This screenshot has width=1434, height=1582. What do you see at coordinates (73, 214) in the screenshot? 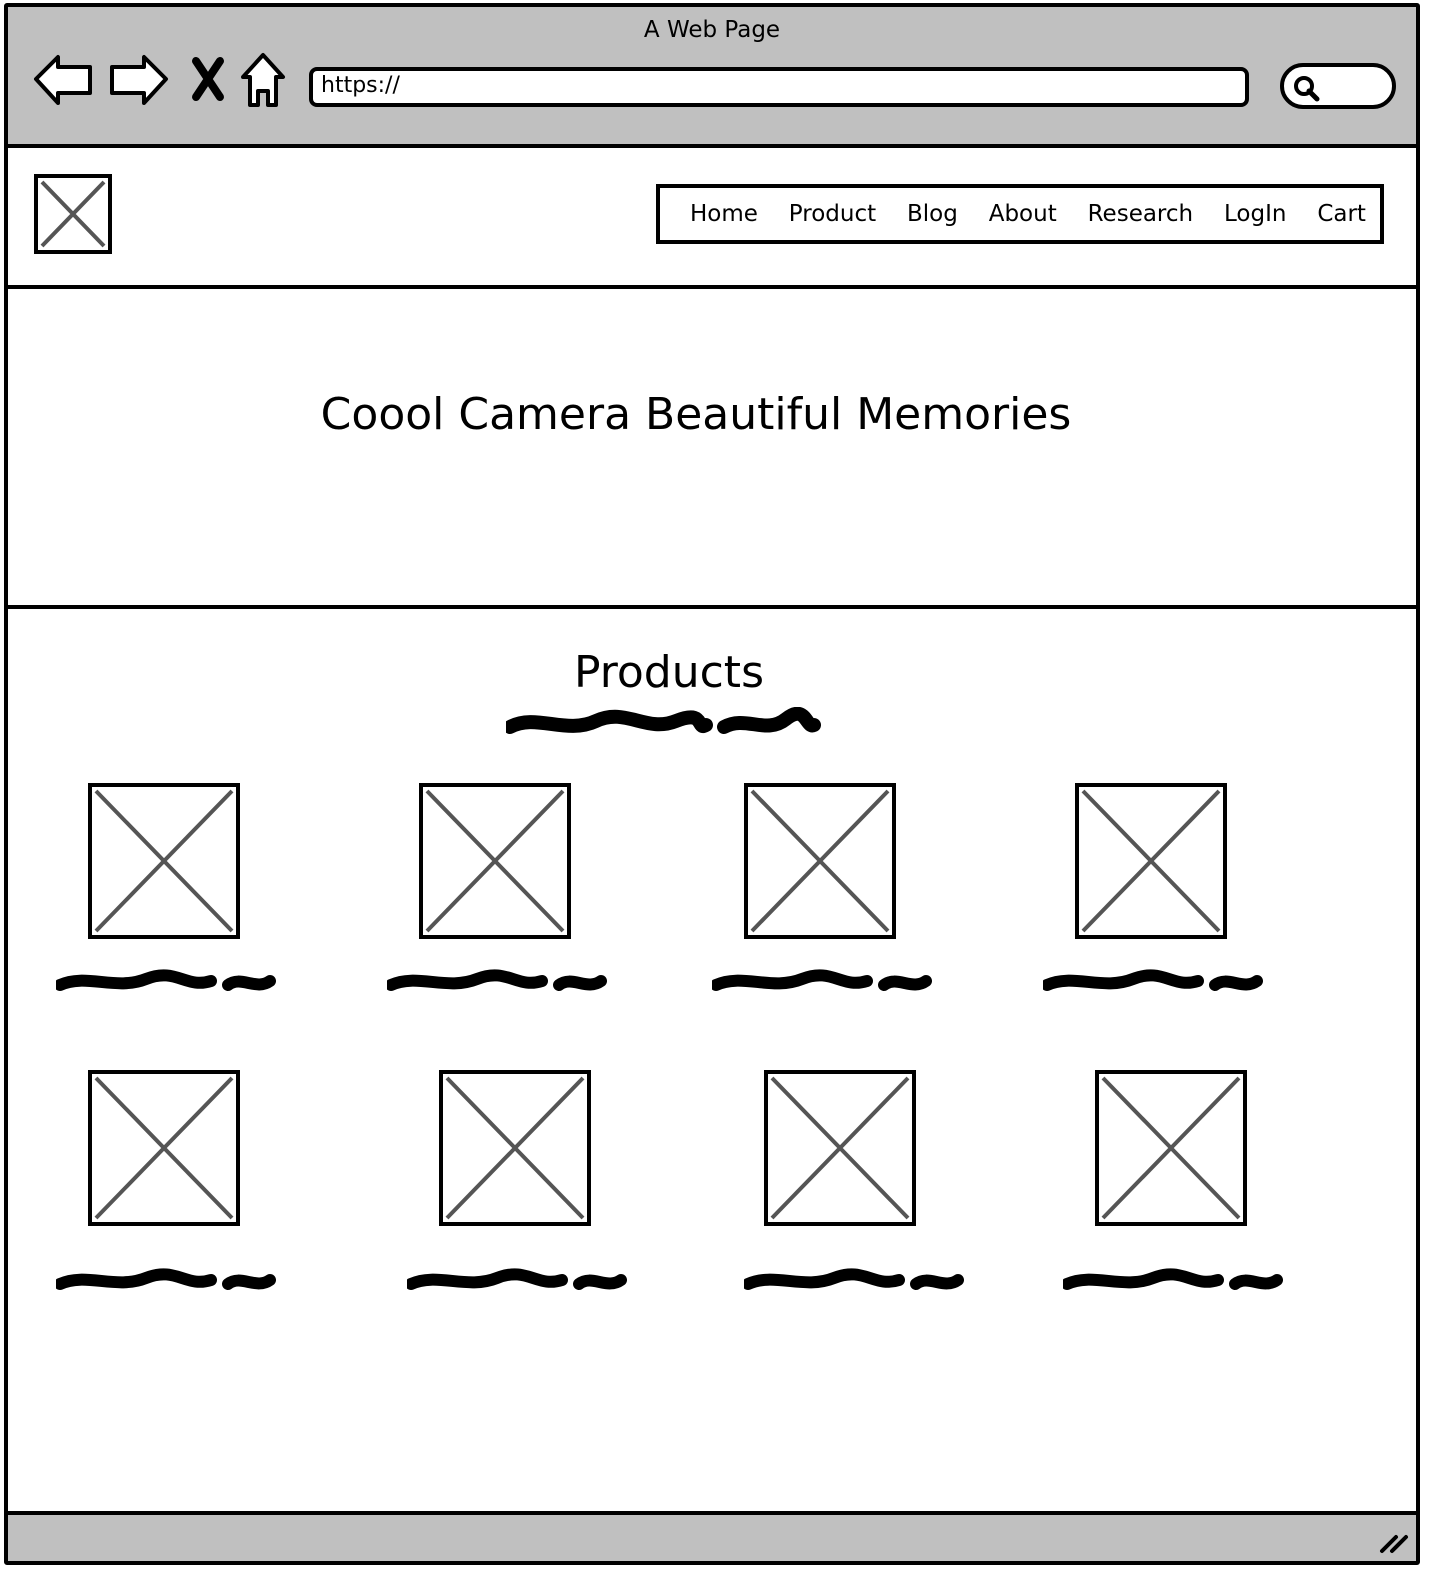
I see `logo-image-placeholder` at bounding box center [73, 214].